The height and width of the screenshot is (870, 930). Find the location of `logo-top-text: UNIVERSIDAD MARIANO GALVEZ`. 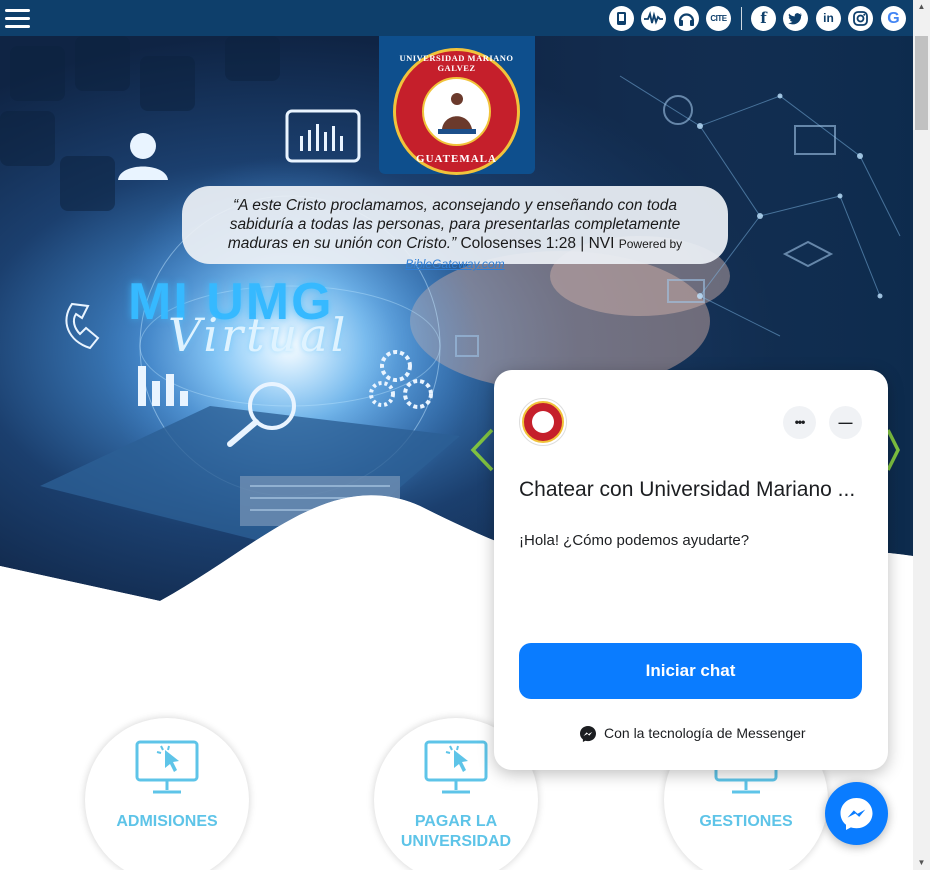

logo-top-text: UNIVERSIDAD MARIANO GALVEZ is located at coordinates (456, 63).